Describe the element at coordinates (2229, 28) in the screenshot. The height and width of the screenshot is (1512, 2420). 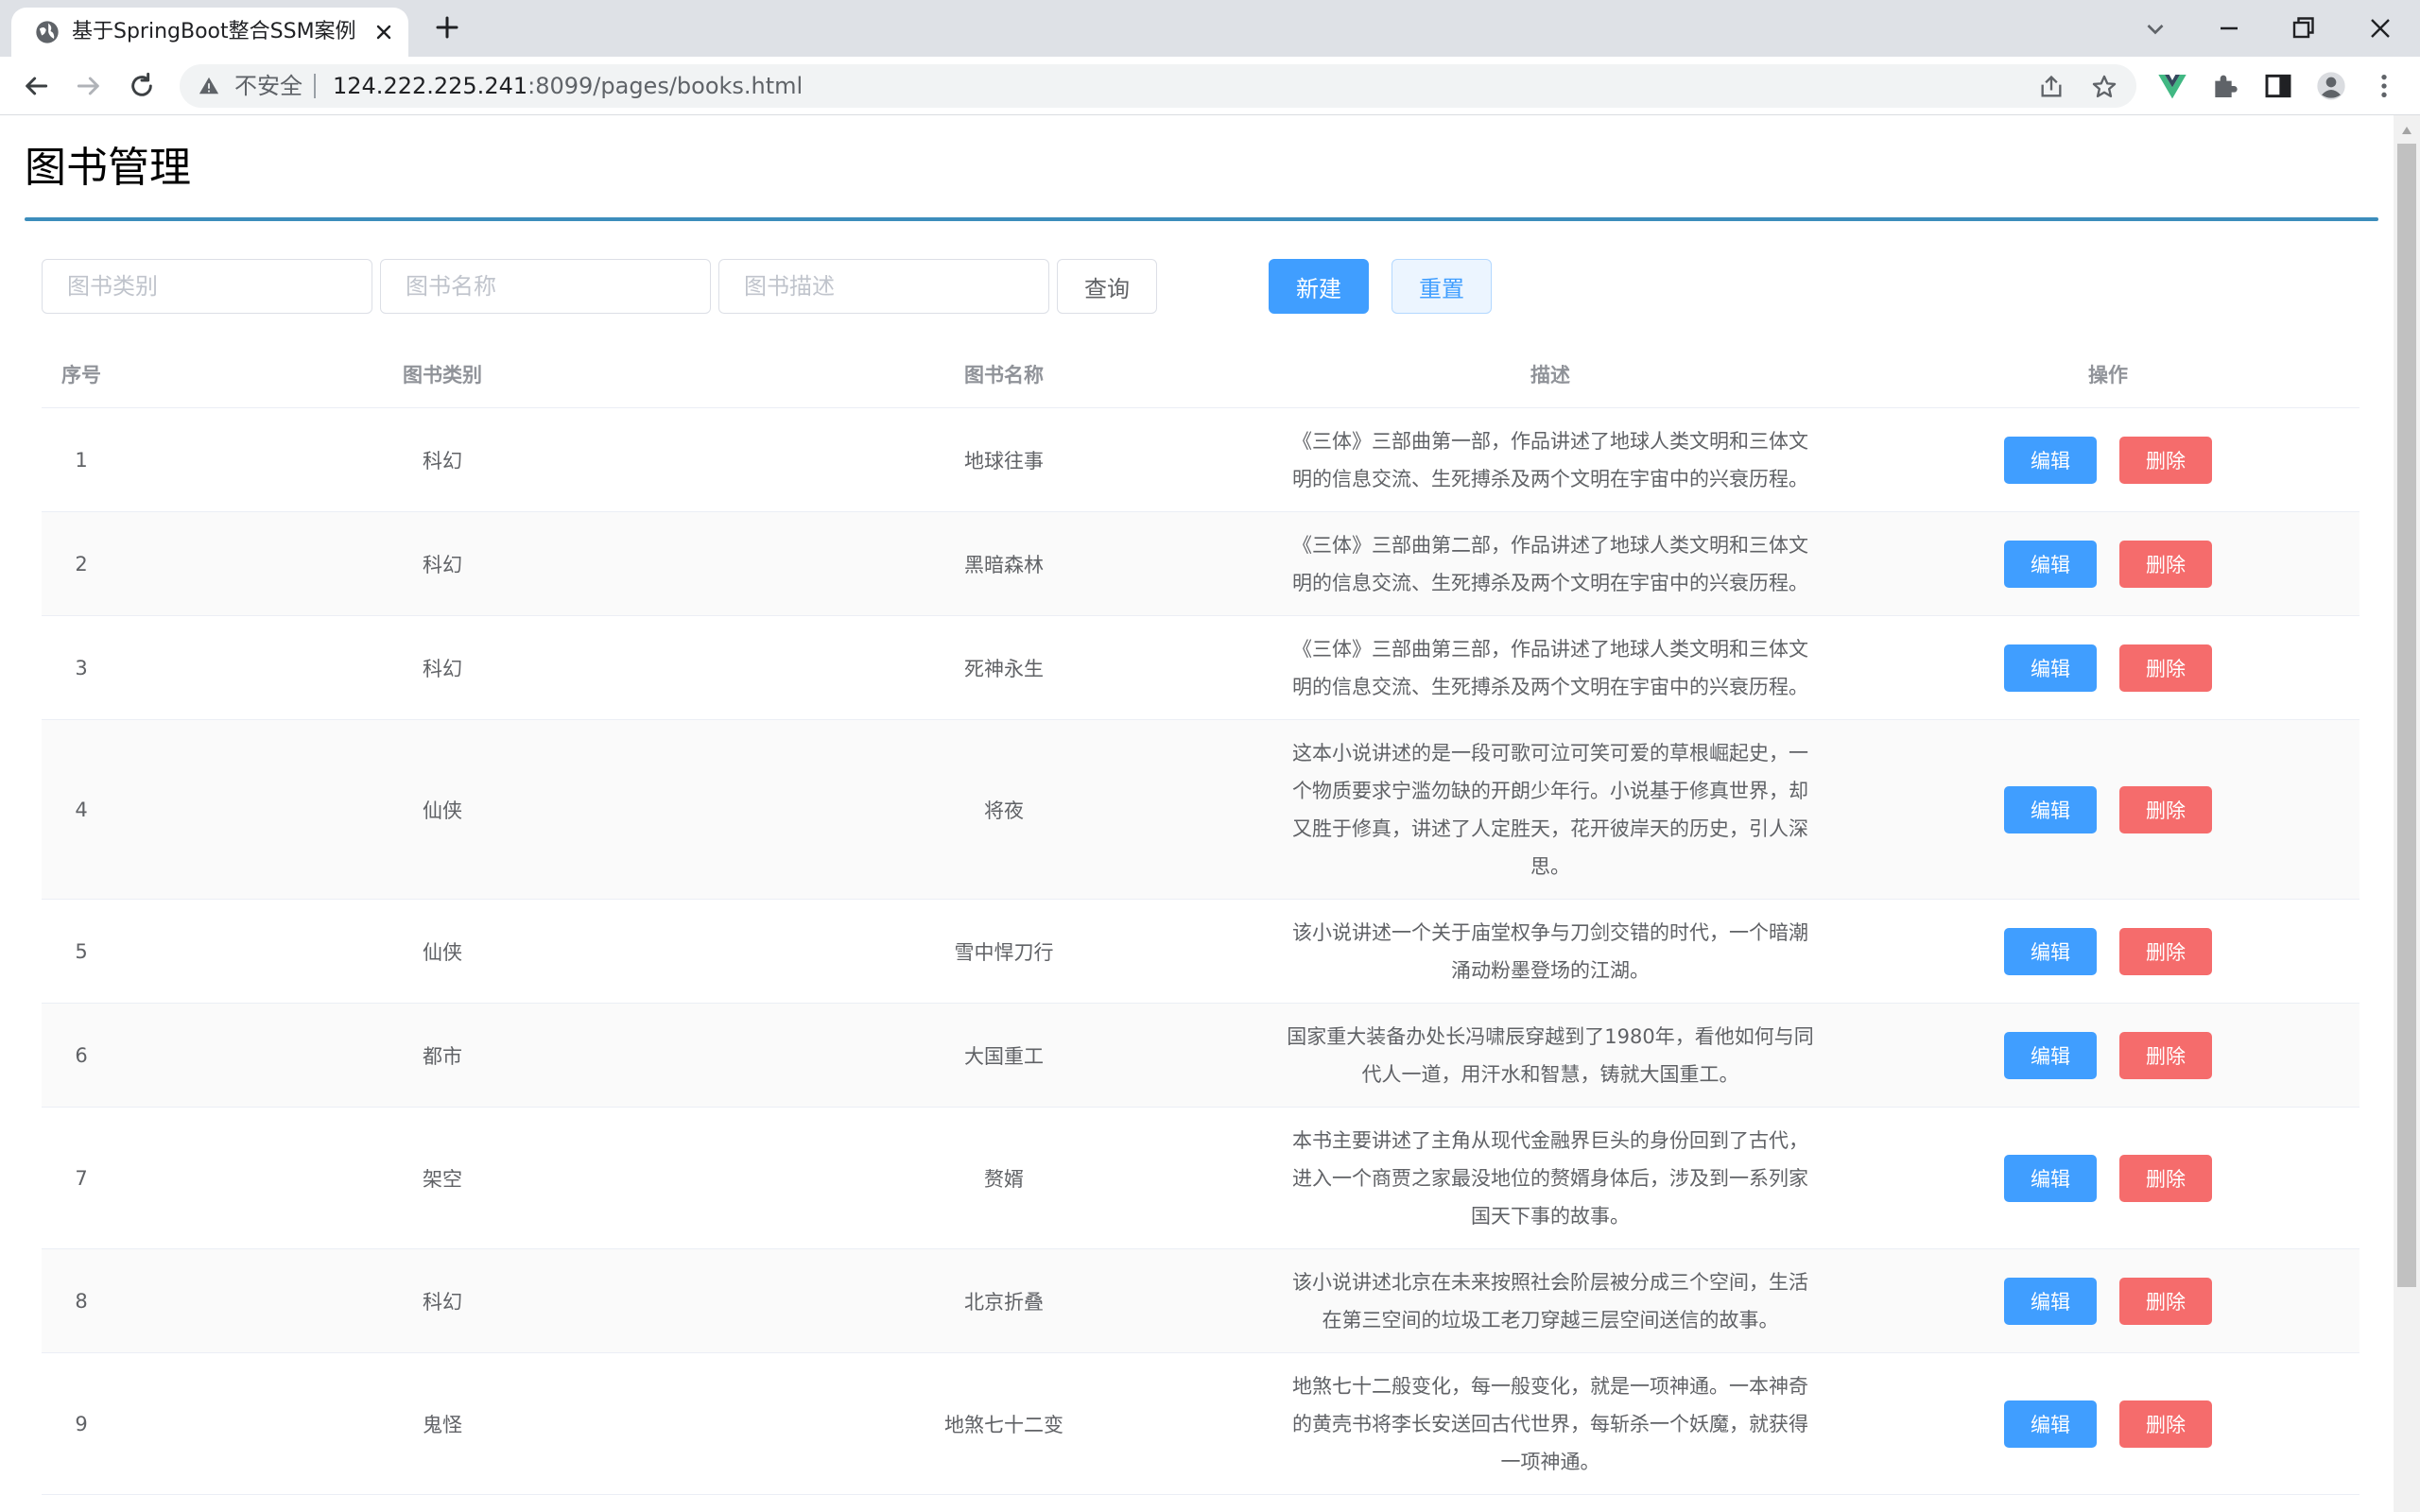
I see `minimize-icon` at that location.